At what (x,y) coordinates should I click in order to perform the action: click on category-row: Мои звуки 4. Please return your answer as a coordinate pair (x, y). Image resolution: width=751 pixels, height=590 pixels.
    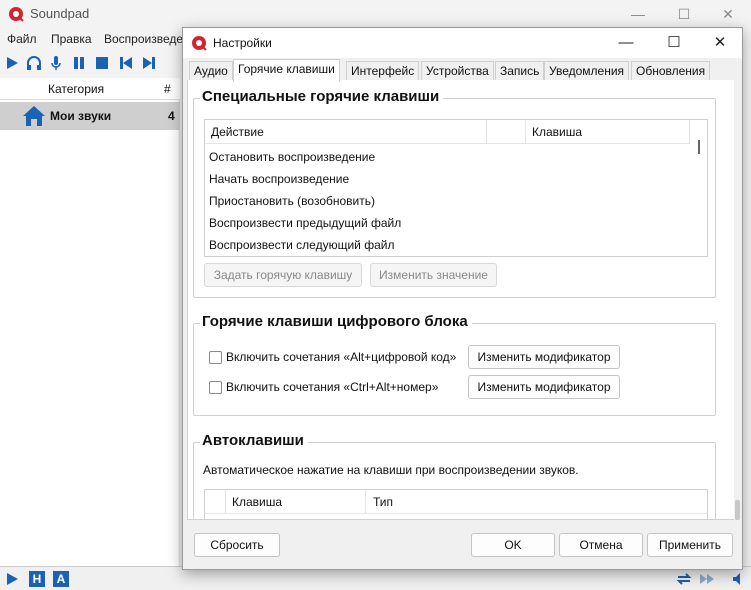
    Looking at the image, I should click on (90, 116).